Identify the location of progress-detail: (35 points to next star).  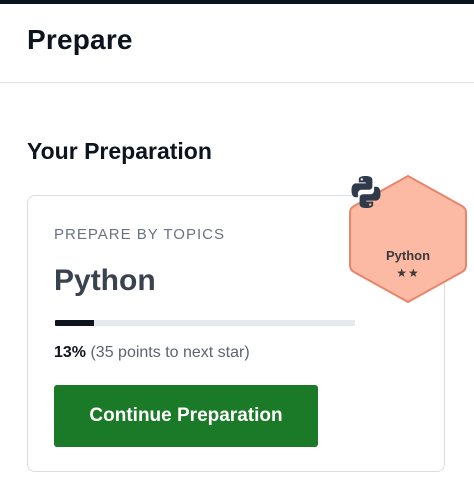
(168, 352).